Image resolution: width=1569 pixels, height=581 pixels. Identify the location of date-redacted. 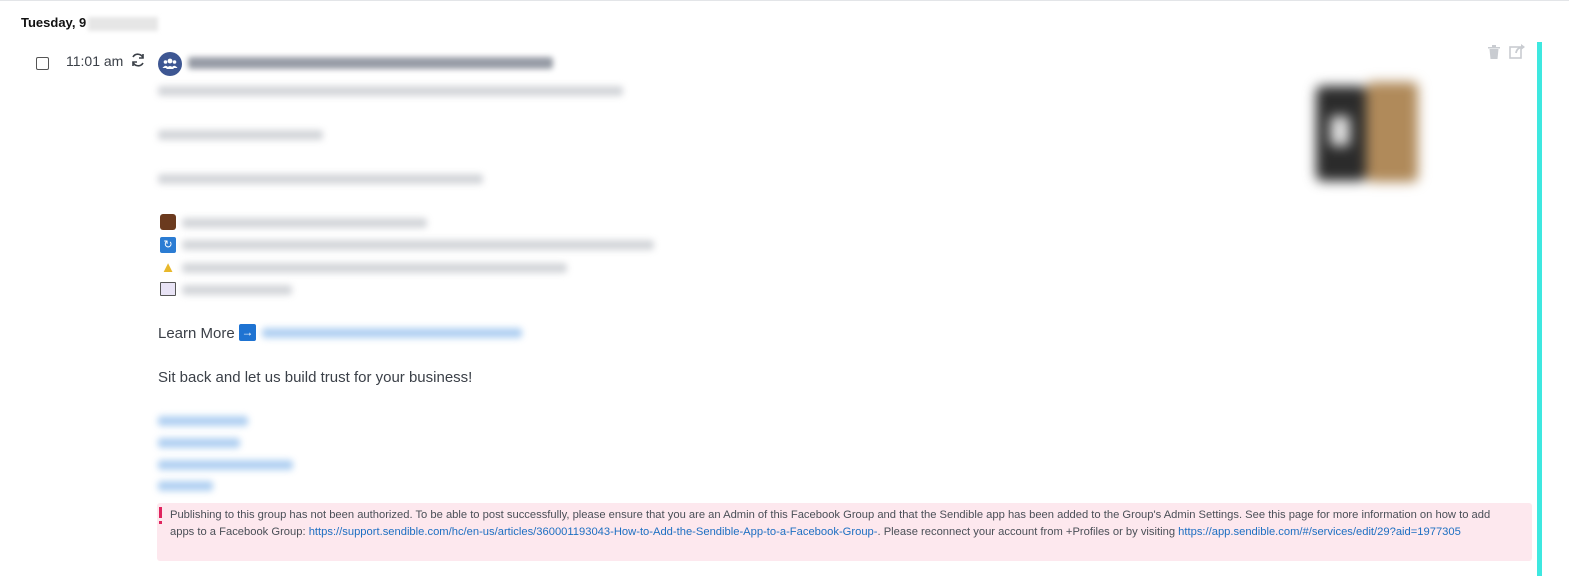
(123, 23).